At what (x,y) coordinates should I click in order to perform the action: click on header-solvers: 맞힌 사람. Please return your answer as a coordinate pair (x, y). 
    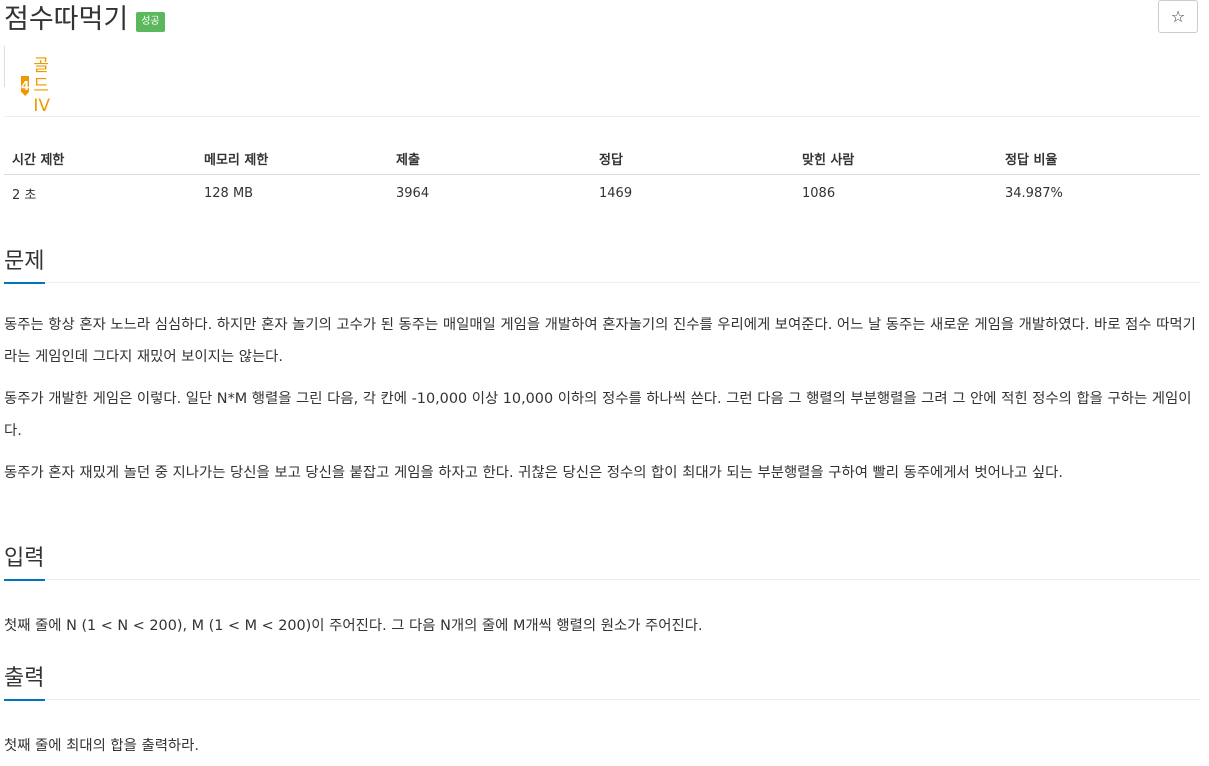
    Looking at the image, I should click on (895, 158).